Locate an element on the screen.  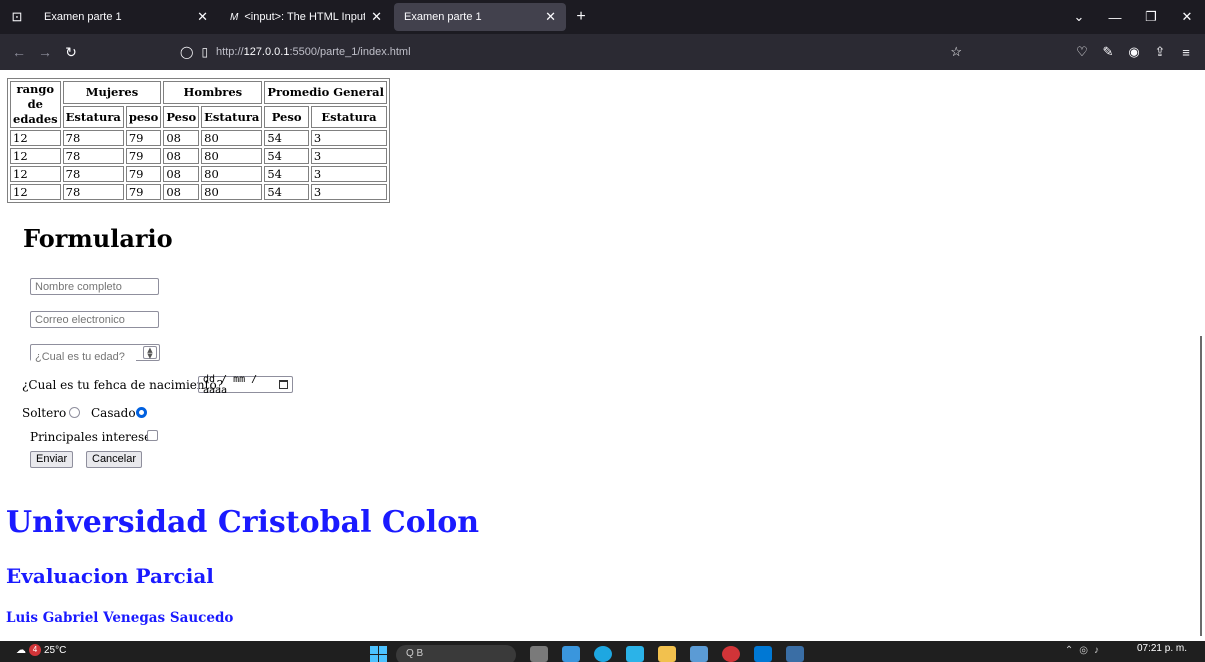
new-tab-icon: + is located at coordinates (581, 17).